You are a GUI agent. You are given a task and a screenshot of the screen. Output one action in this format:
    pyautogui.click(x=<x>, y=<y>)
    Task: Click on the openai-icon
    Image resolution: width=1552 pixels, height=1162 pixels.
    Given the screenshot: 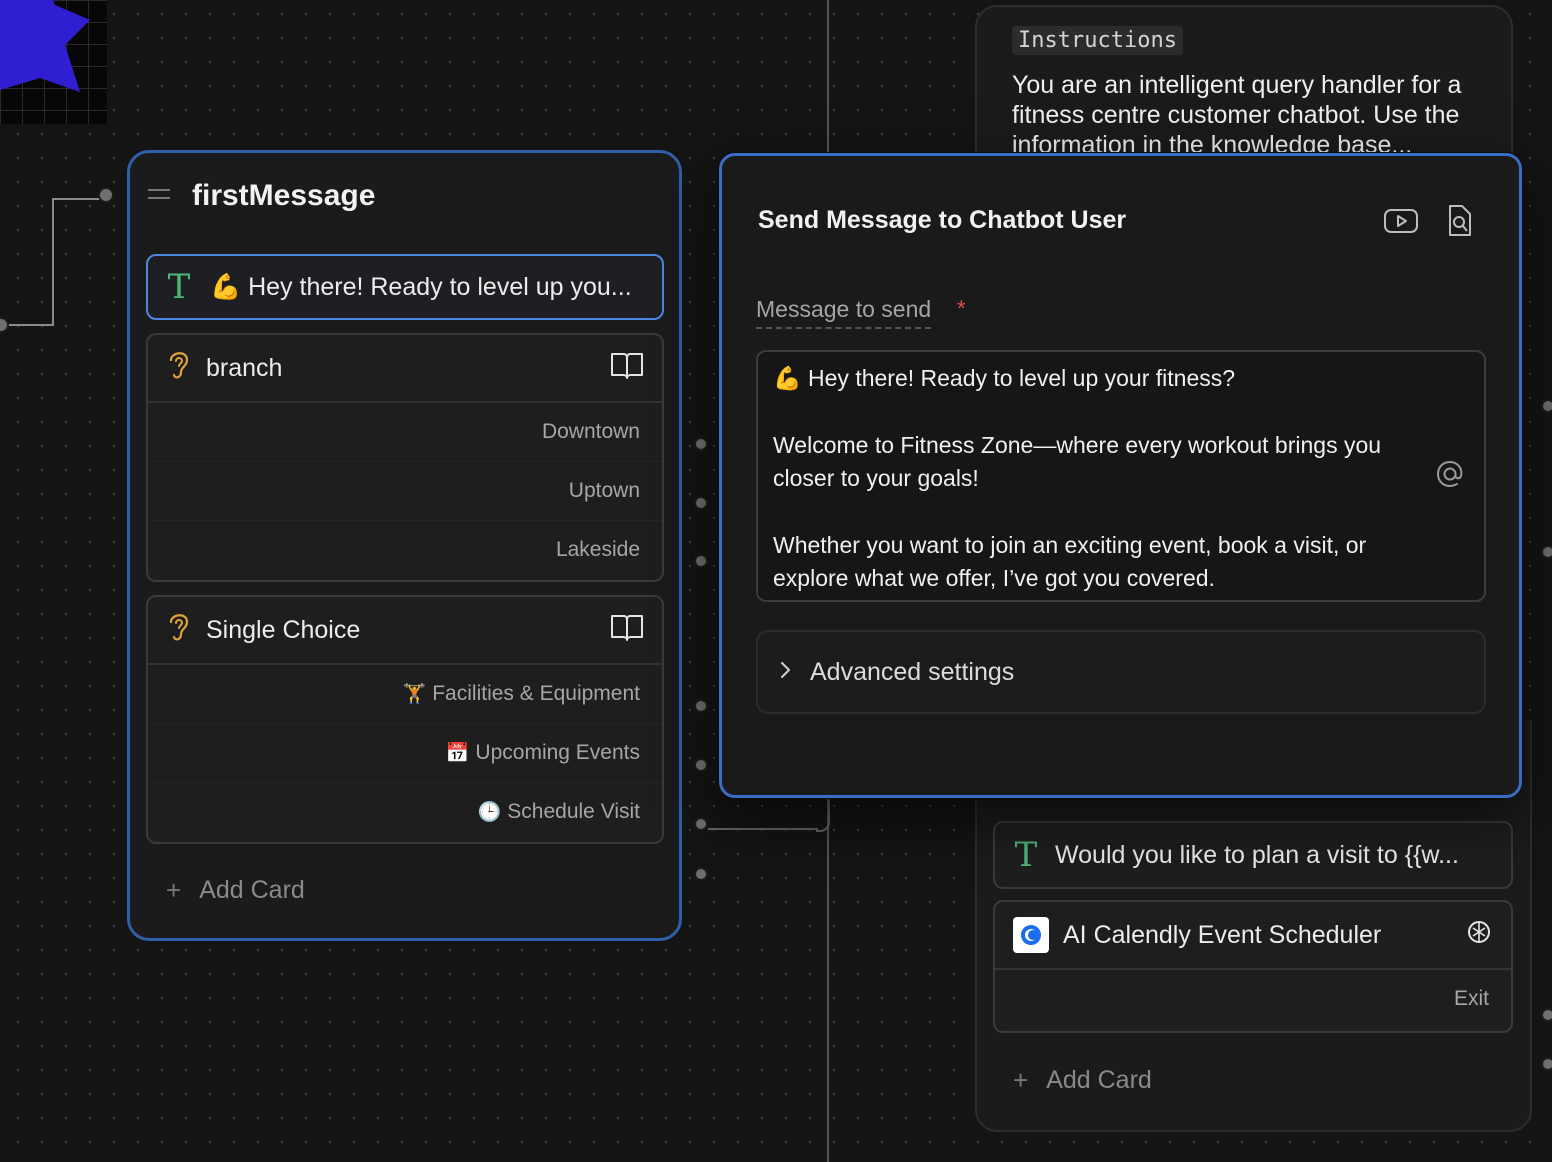 What is the action you would take?
    pyautogui.click(x=1479, y=935)
    